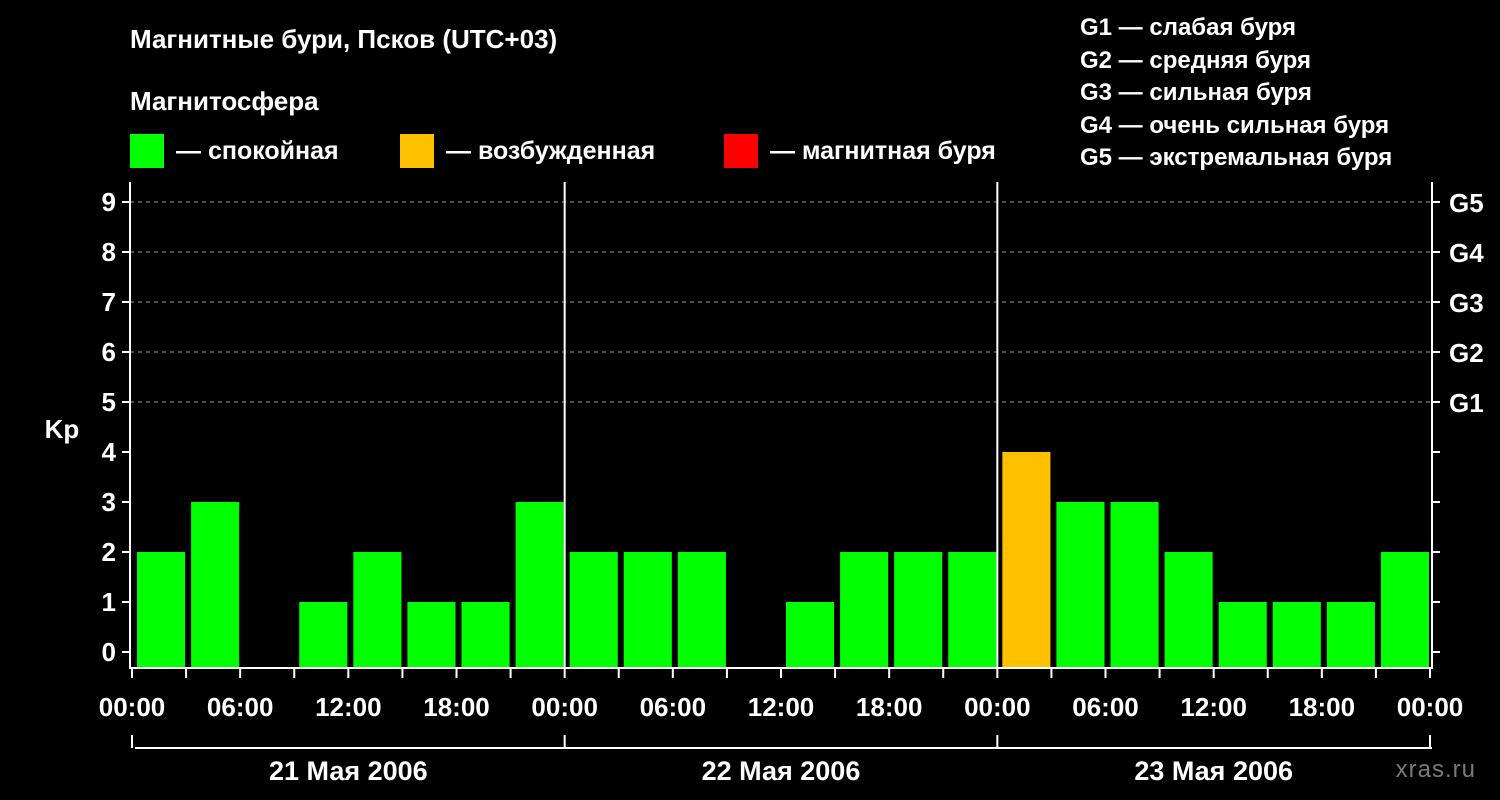 The image size is (1500, 800). Describe the element at coordinates (109, 252) in the screenshot. I see `y-tick-label: 8` at that location.